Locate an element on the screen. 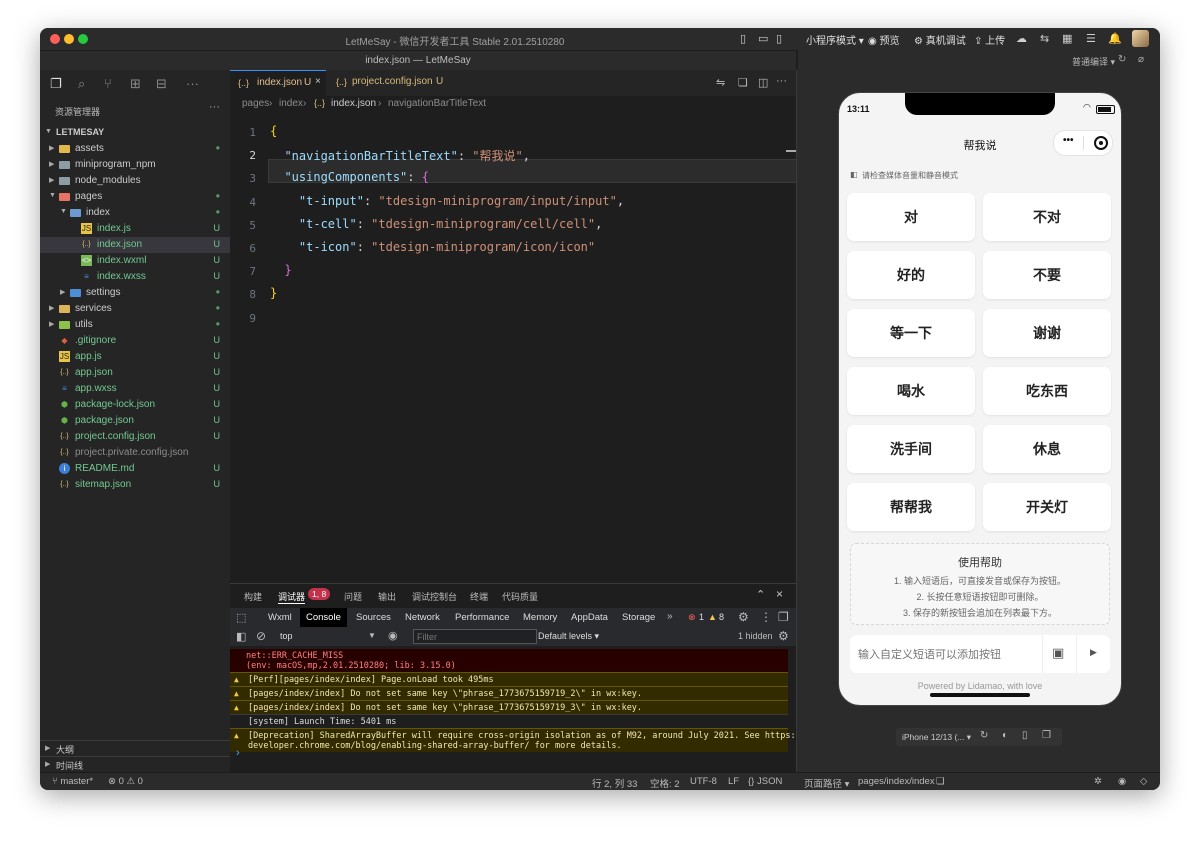 This screenshot has width=1200, height=844. phrase-button: 吃东西 is located at coordinates (1047, 391).